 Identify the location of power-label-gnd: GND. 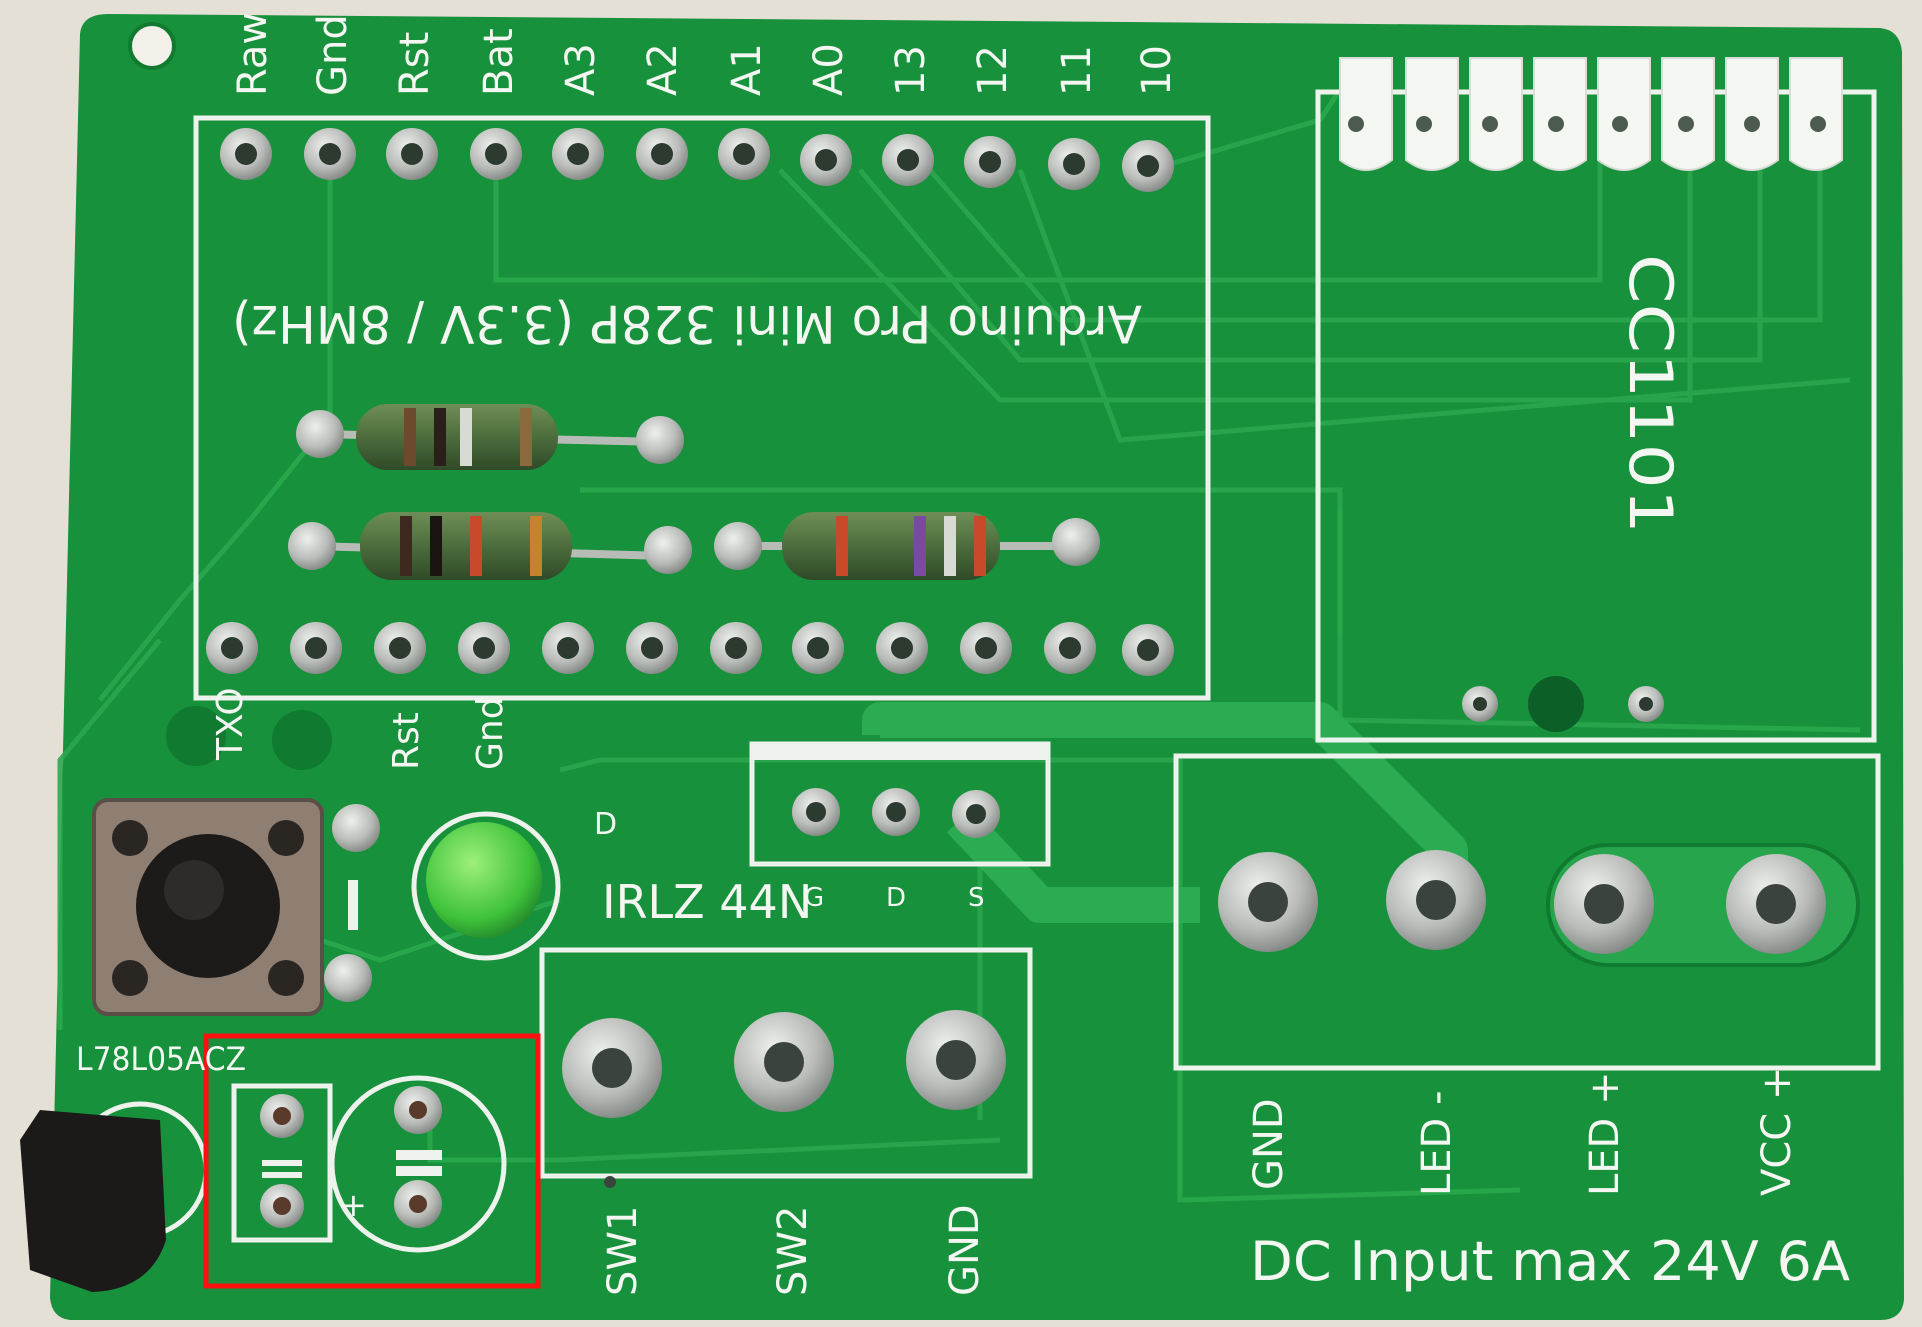
(1269, 1144).